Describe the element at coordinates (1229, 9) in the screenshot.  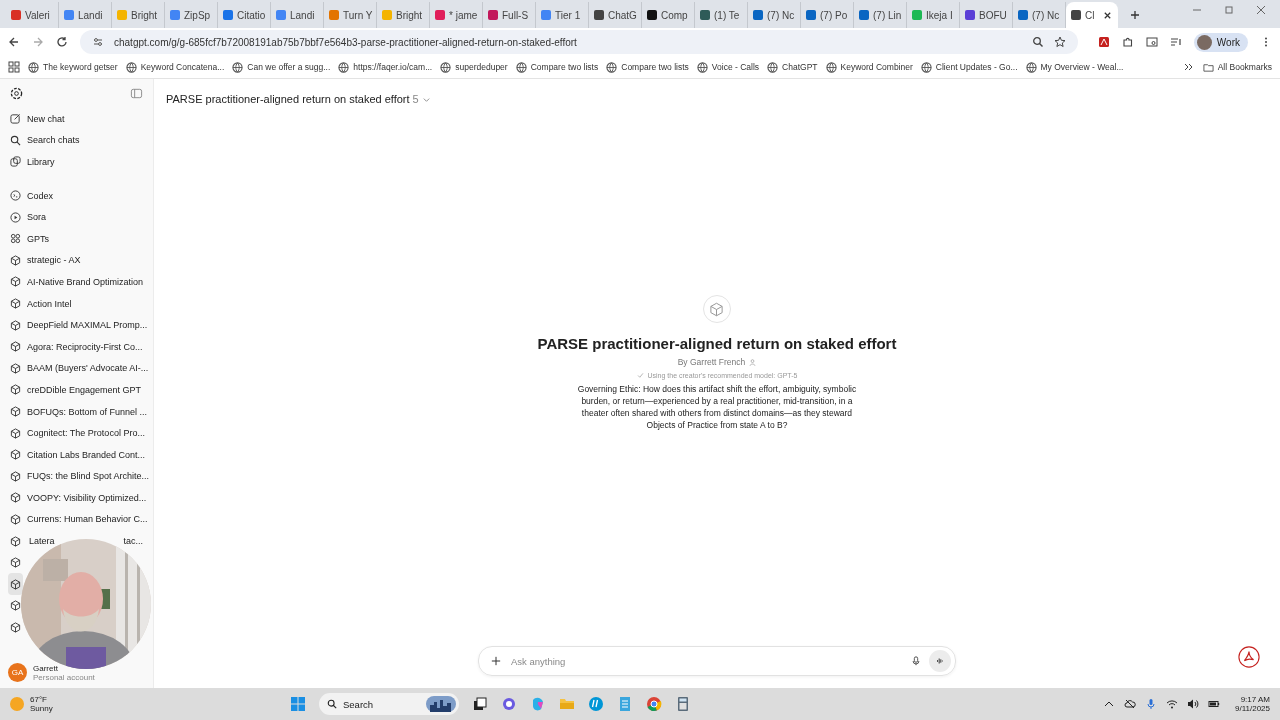
I see `restore-icon` at that location.